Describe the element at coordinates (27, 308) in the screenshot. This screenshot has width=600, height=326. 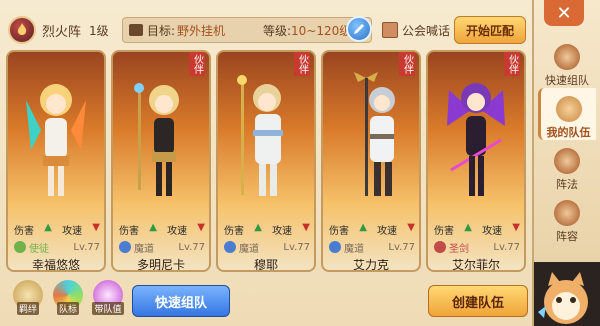
I see `bond-label: 羁绊` at that location.